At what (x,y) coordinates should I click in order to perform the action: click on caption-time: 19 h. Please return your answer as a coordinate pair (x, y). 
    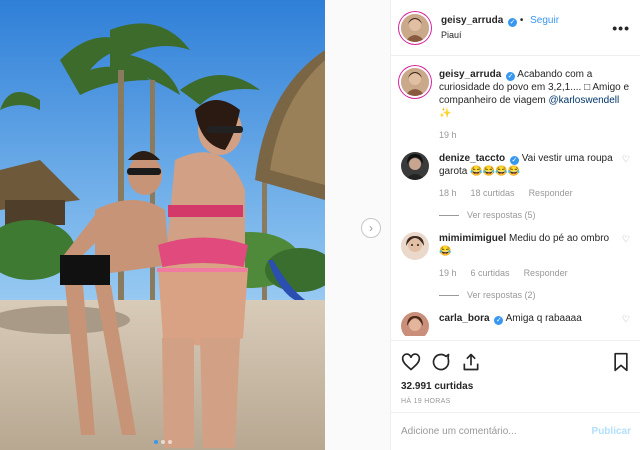
    Looking at the image, I should click on (448, 135).